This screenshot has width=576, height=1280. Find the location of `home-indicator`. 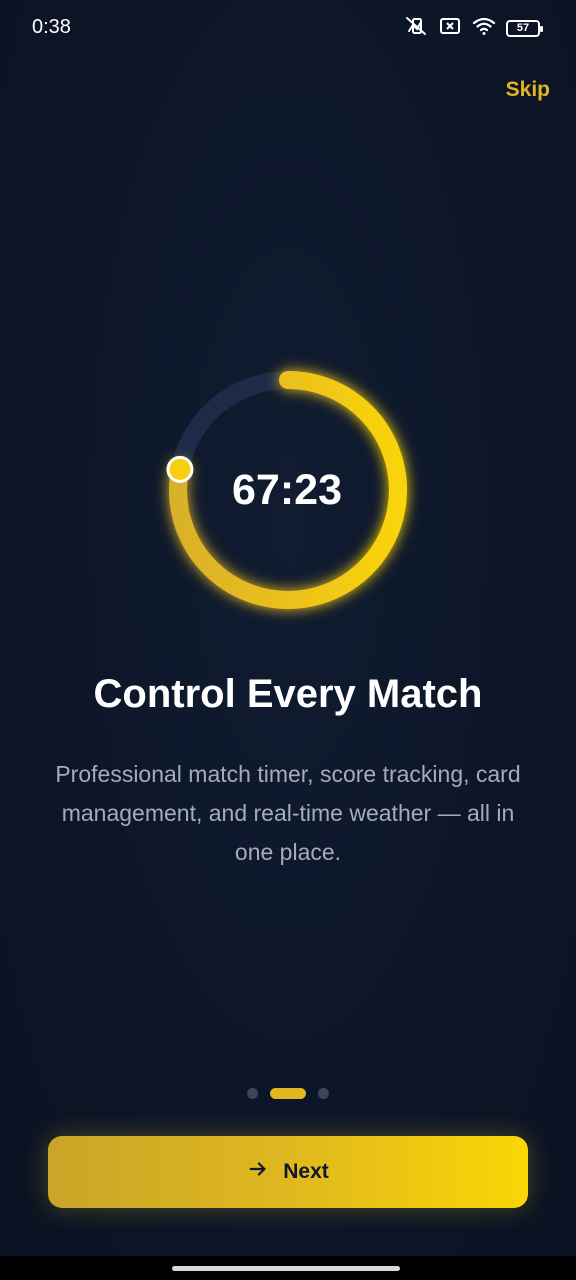

home-indicator is located at coordinates (286, 1268).